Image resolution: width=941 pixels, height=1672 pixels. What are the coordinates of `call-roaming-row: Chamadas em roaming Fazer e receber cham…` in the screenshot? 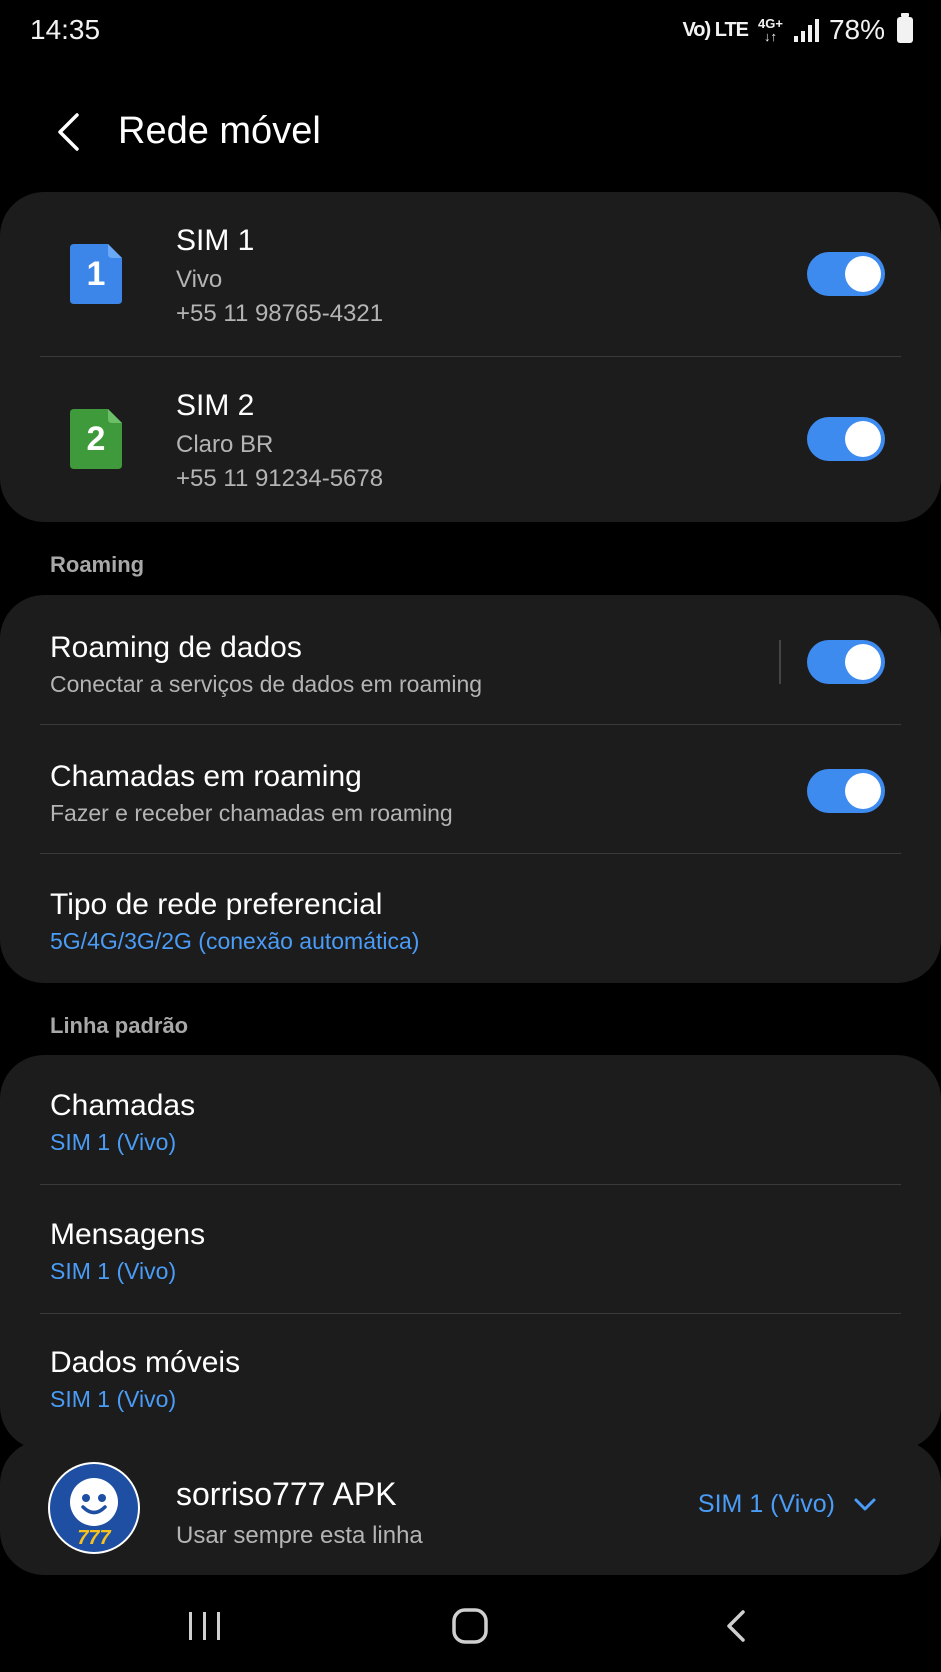 It's located at (470, 789).